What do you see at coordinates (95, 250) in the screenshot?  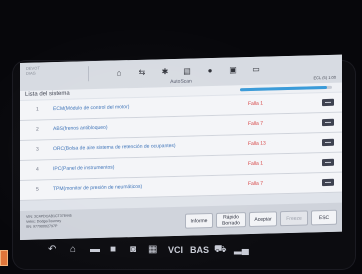 I see `recent-apps-icon: ▬` at bounding box center [95, 250].